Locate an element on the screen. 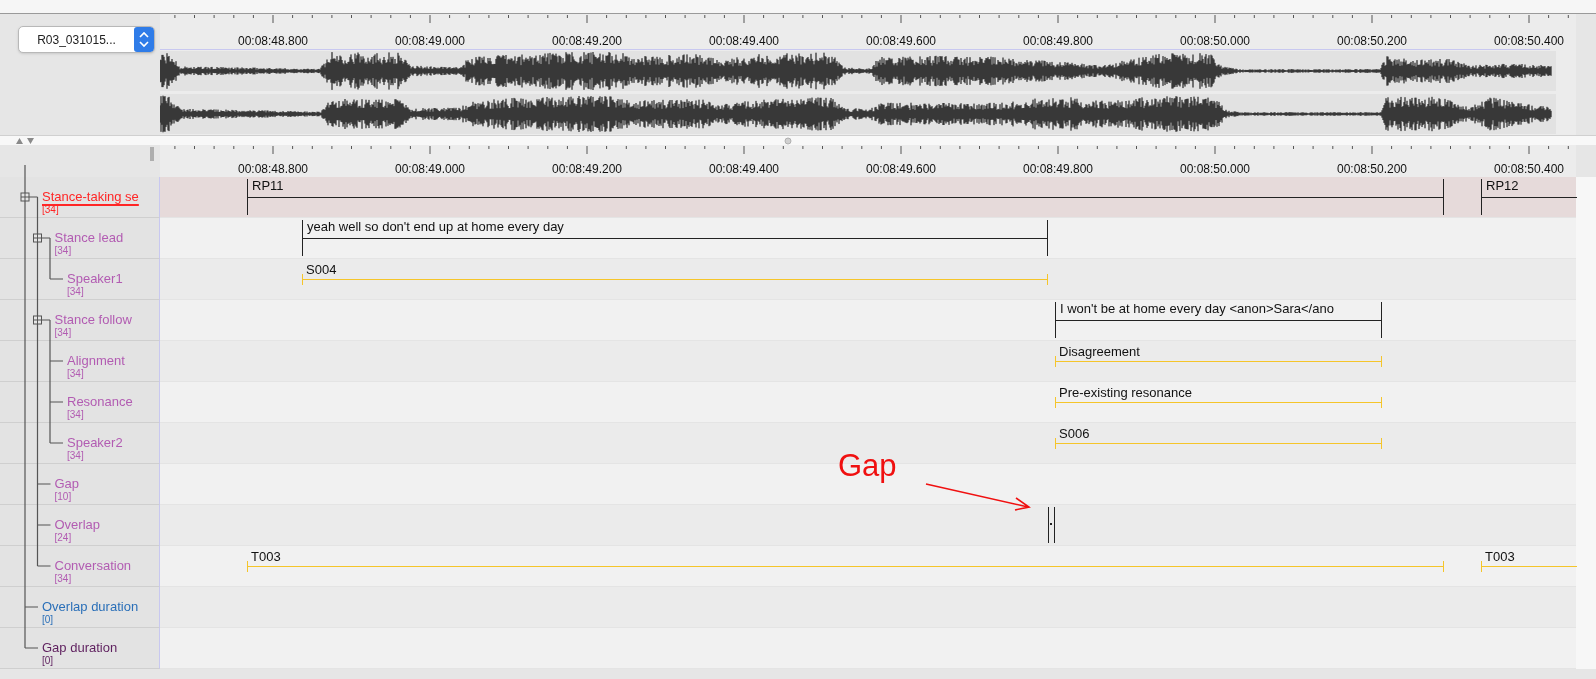 The width and height of the screenshot is (1596, 679). annotation: S004 is located at coordinates (675, 274).